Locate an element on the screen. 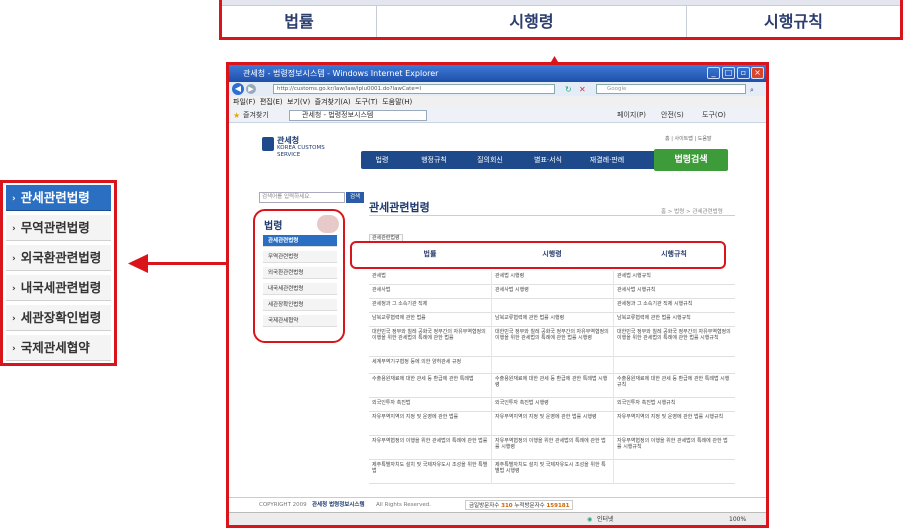 The image size is (905, 531). table-cell: 관세법 시행규칙 is located at coordinates (674, 278).